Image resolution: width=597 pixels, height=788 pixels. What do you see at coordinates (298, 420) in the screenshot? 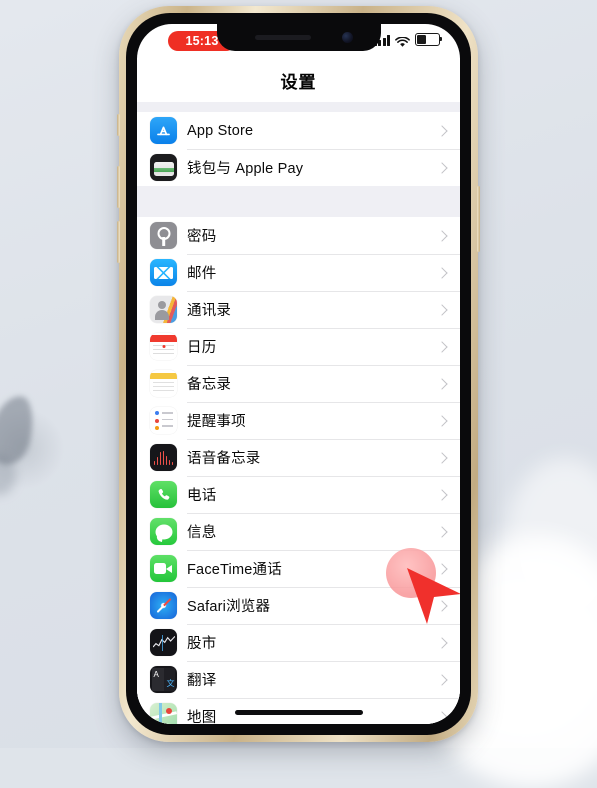
I see `settings-row-reminders: 提醒事项` at bounding box center [298, 420].